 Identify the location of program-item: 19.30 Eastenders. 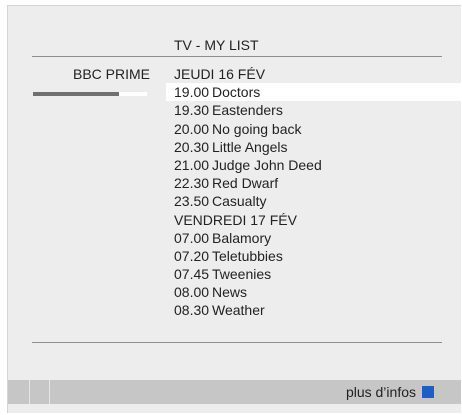
(313, 110).